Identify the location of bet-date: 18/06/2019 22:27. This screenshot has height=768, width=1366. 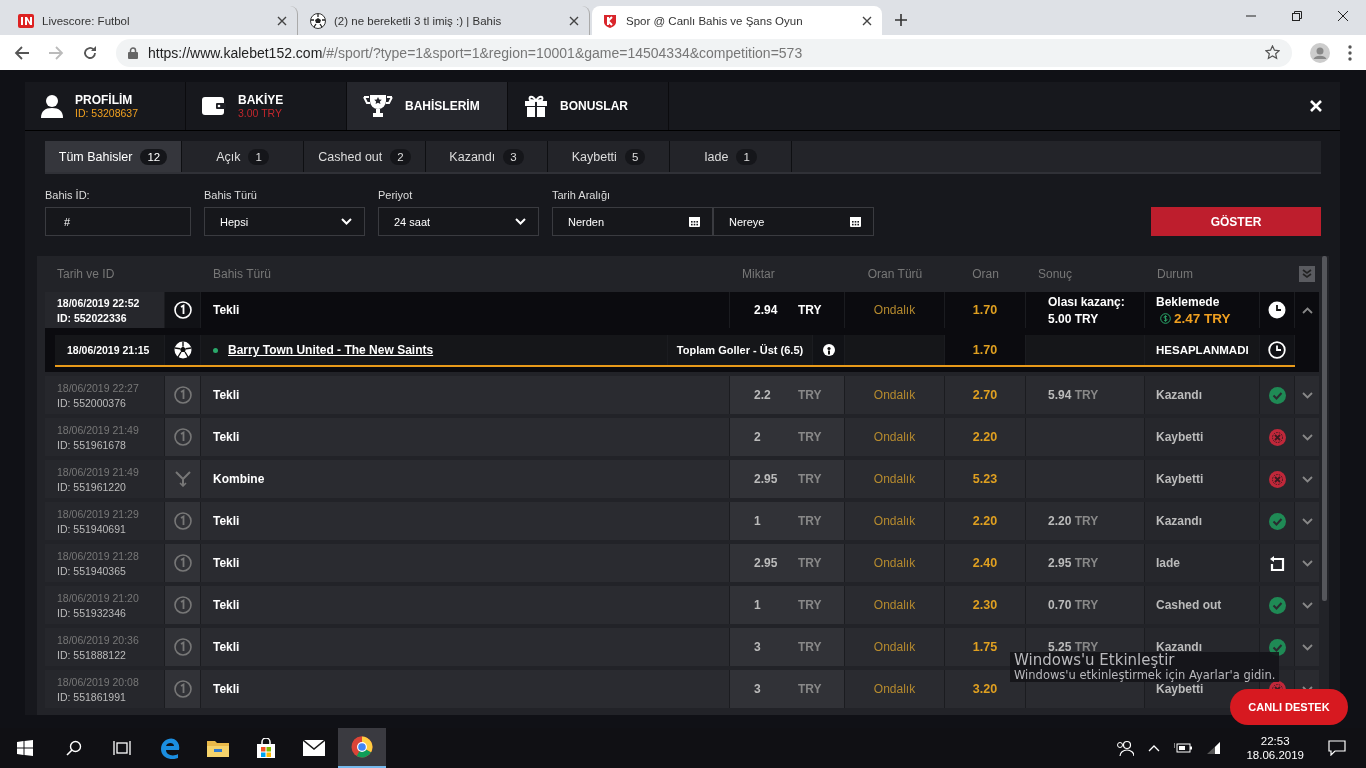
(98, 387).